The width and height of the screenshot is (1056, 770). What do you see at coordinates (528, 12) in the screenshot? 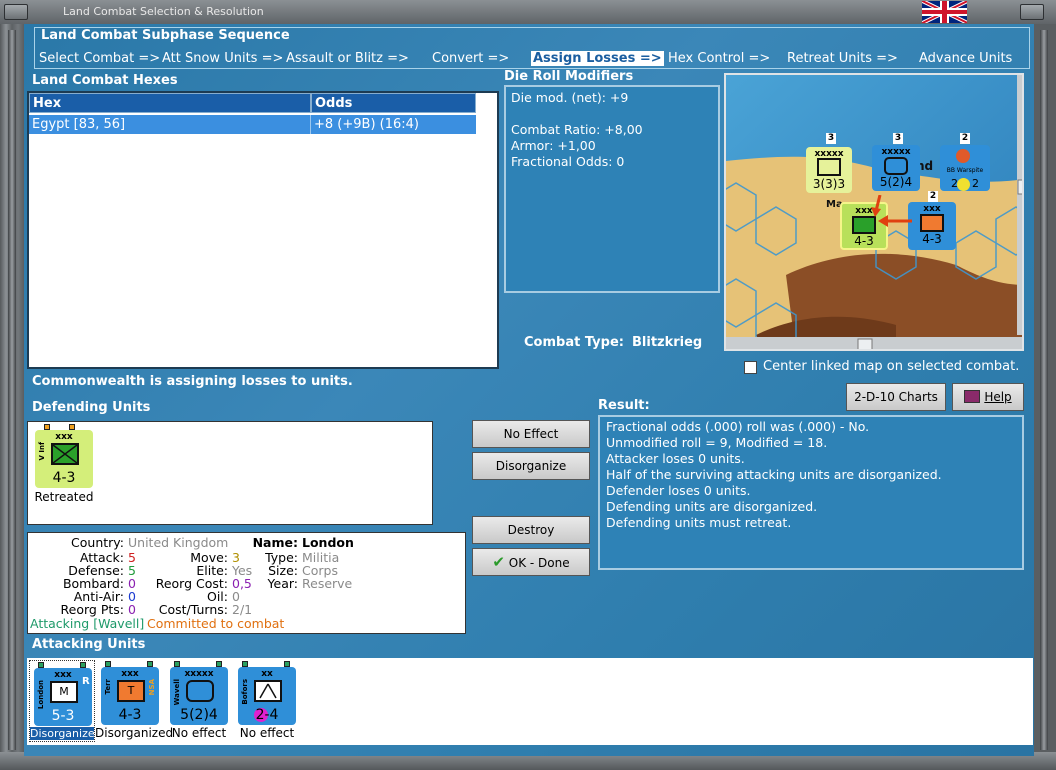
I see `title-bar: Land Combat Selection & Resolution` at bounding box center [528, 12].